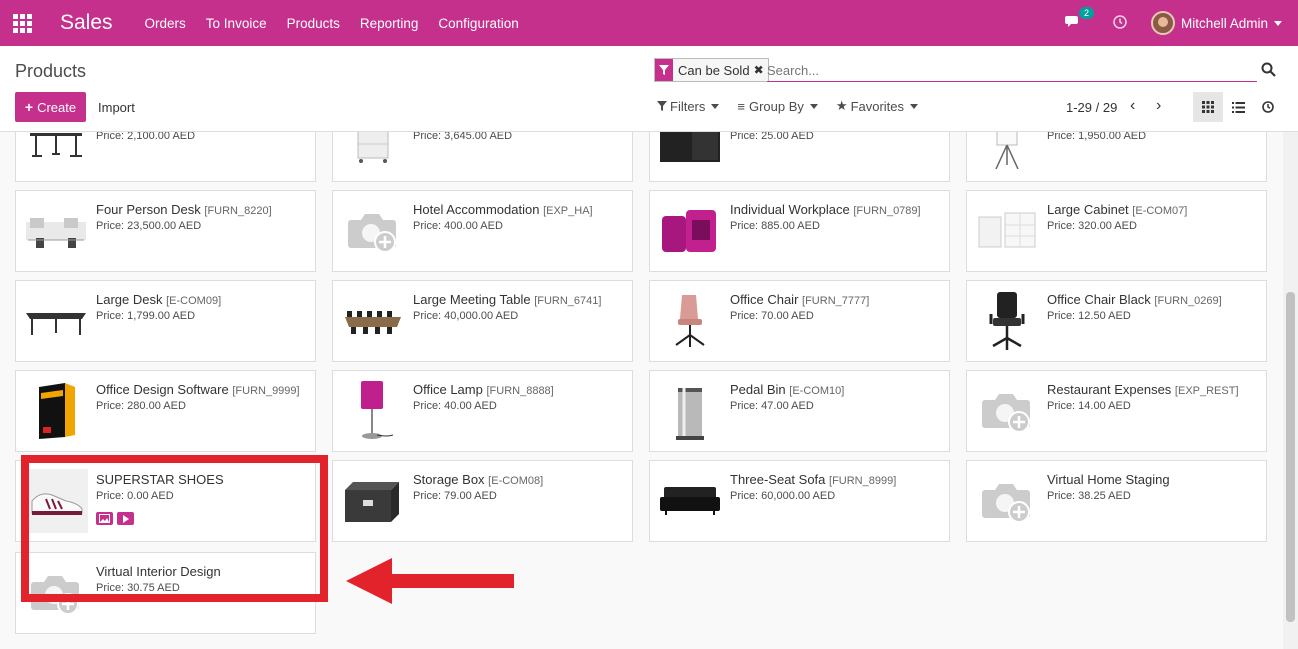 This screenshot has width=1298, height=649. I want to click on product-card: Storage Box [E-COM08] Price: 79.00 AED, so click(482, 501).